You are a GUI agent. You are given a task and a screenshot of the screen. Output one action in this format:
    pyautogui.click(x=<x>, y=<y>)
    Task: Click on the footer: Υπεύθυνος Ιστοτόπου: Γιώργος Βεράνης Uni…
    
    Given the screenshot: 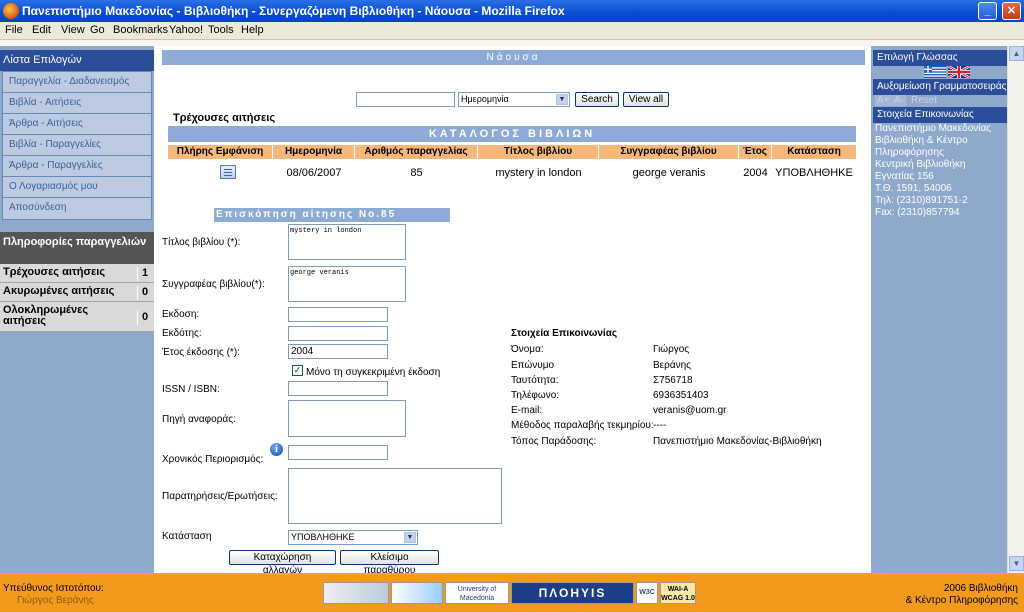 What is the action you would take?
    pyautogui.click(x=512, y=592)
    